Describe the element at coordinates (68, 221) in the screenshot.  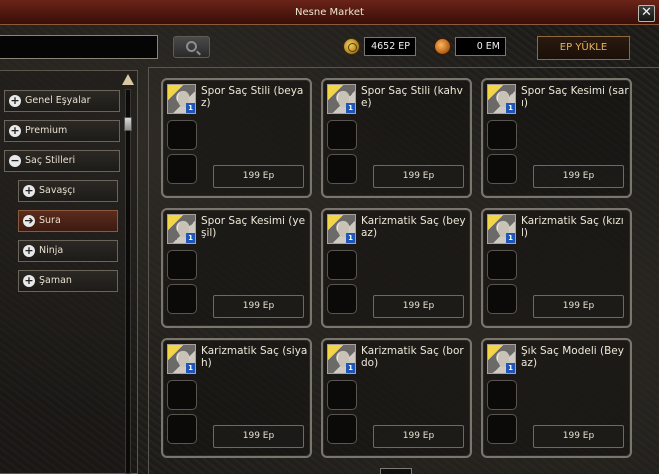
I see `subcategory-sura: ➔ Sura` at that location.